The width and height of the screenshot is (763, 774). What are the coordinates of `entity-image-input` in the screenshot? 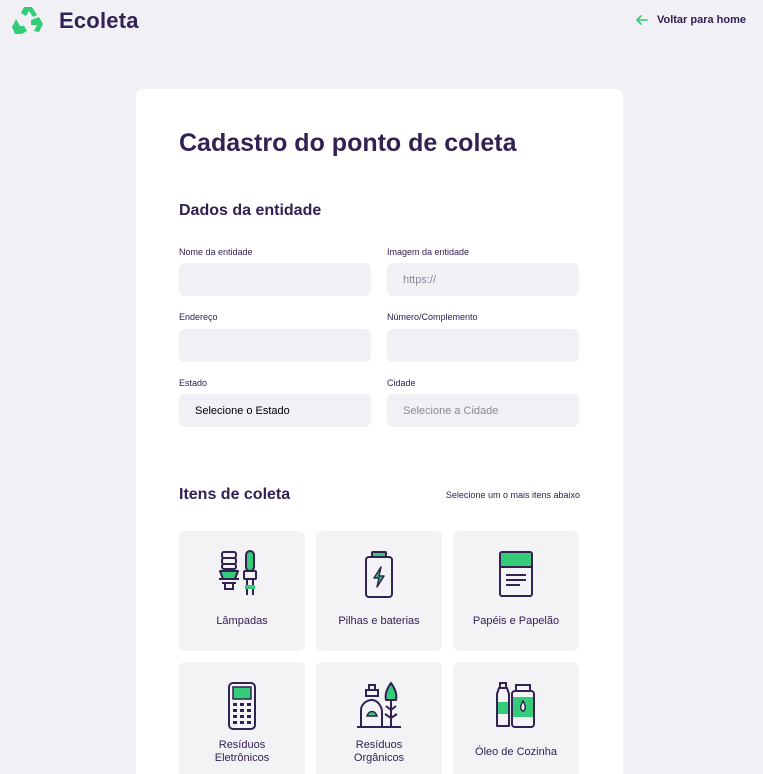 It's located at (483, 279).